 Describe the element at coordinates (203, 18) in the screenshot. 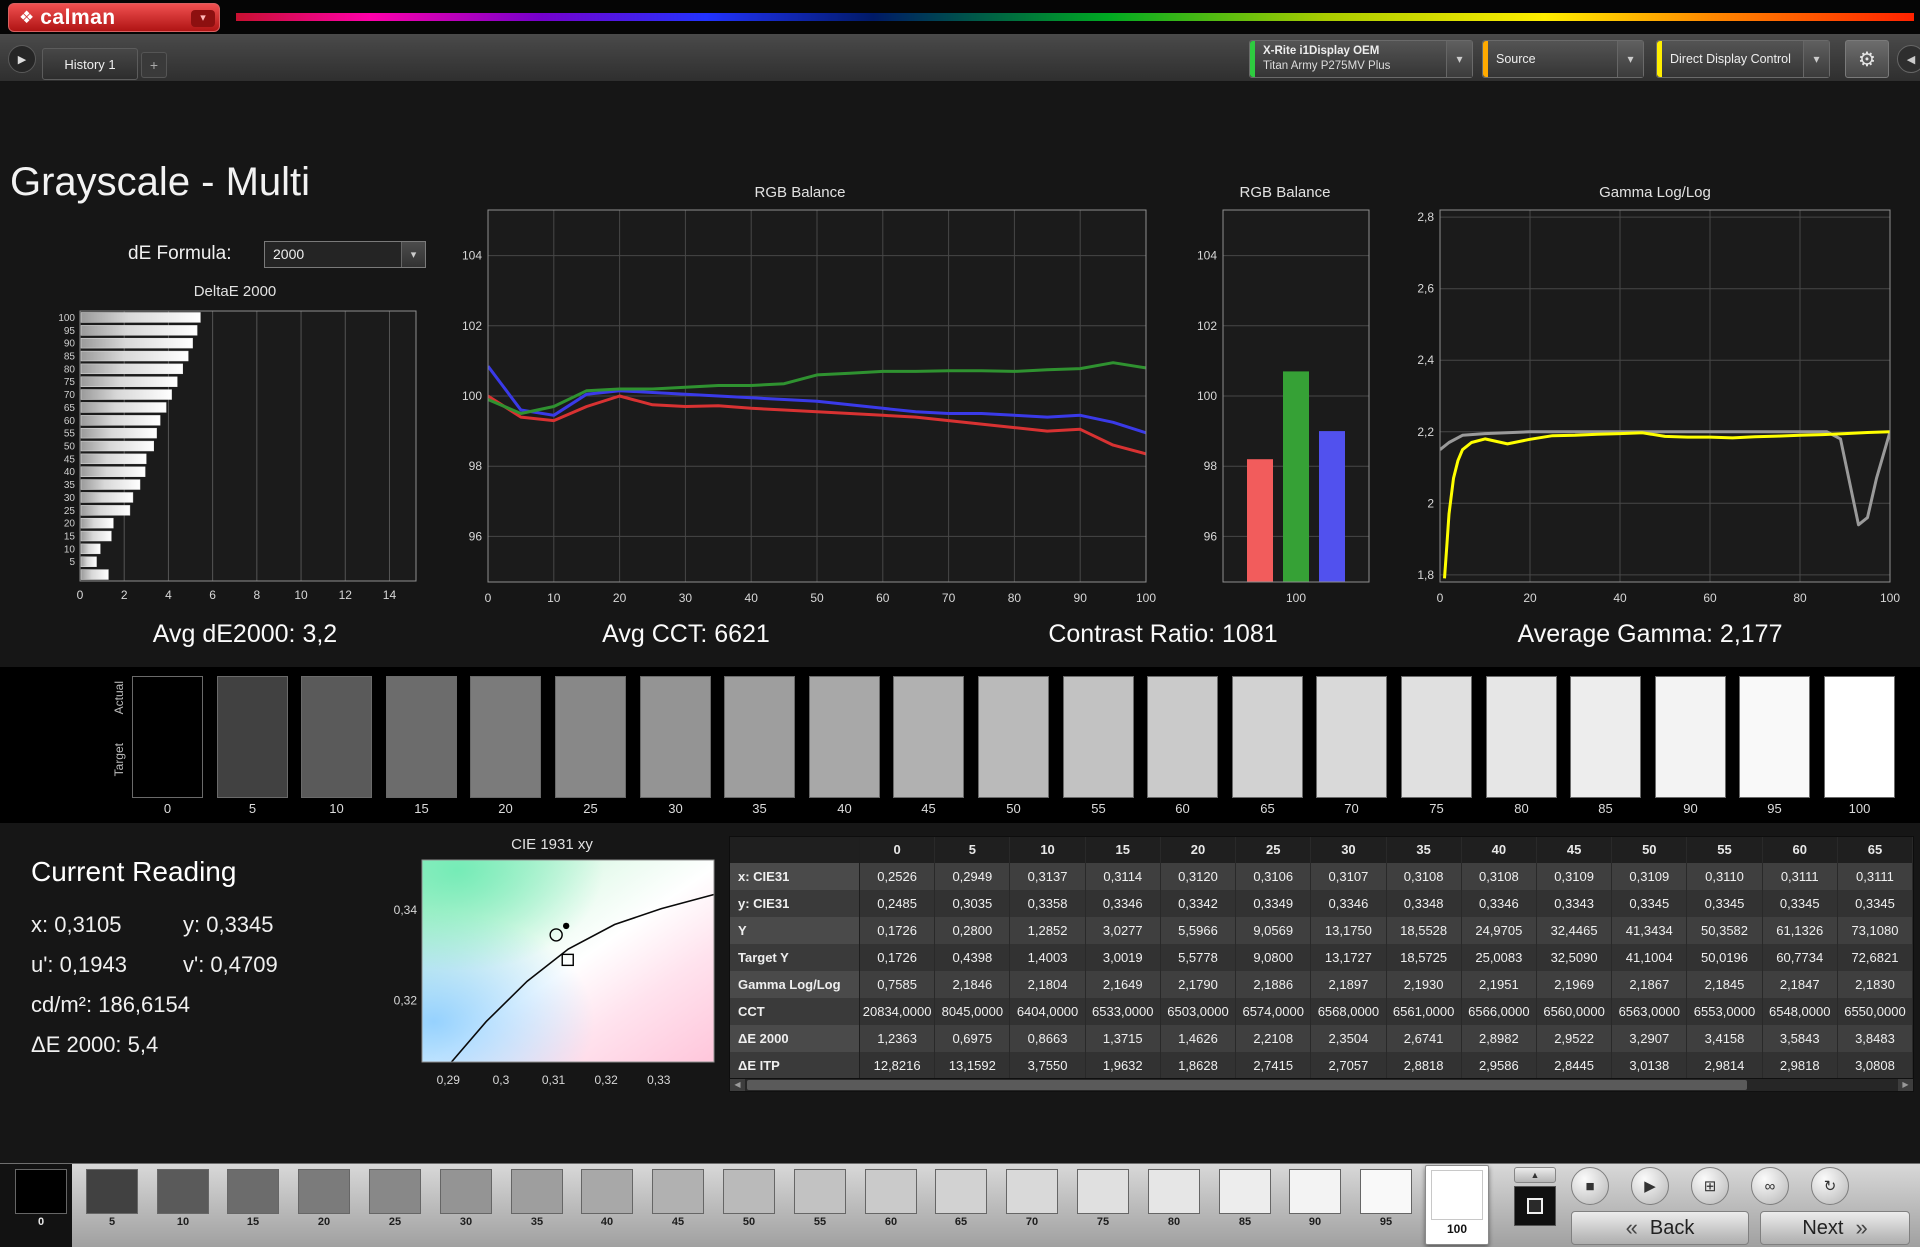

I see `logo-dropdown-arrow-icon: ▾` at that location.